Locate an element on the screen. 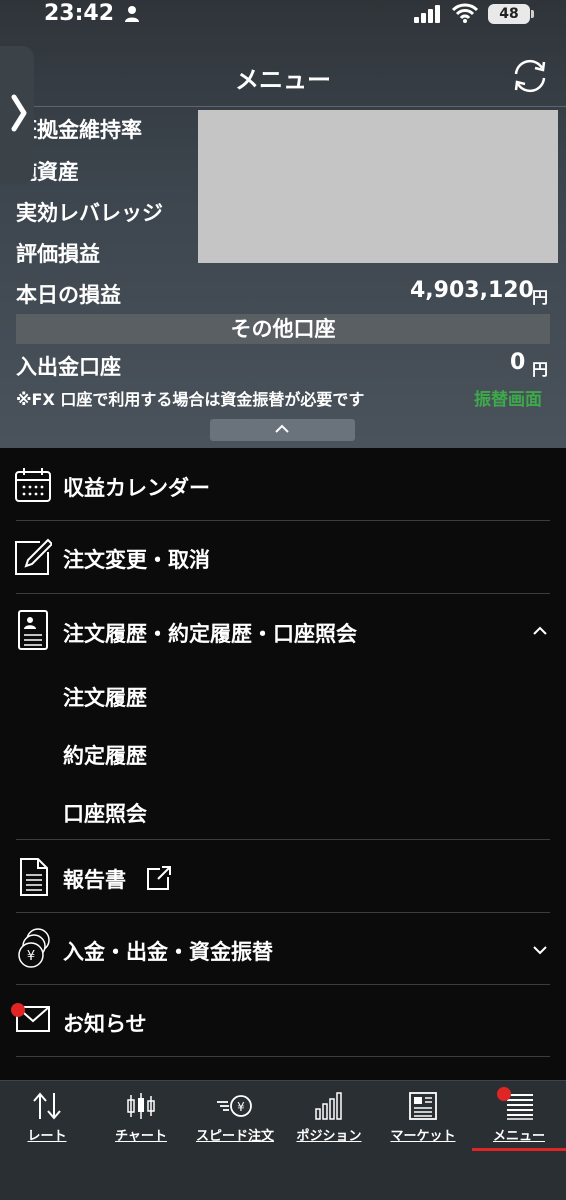  today-pl-unit: 円 is located at coordinates (540, 297).